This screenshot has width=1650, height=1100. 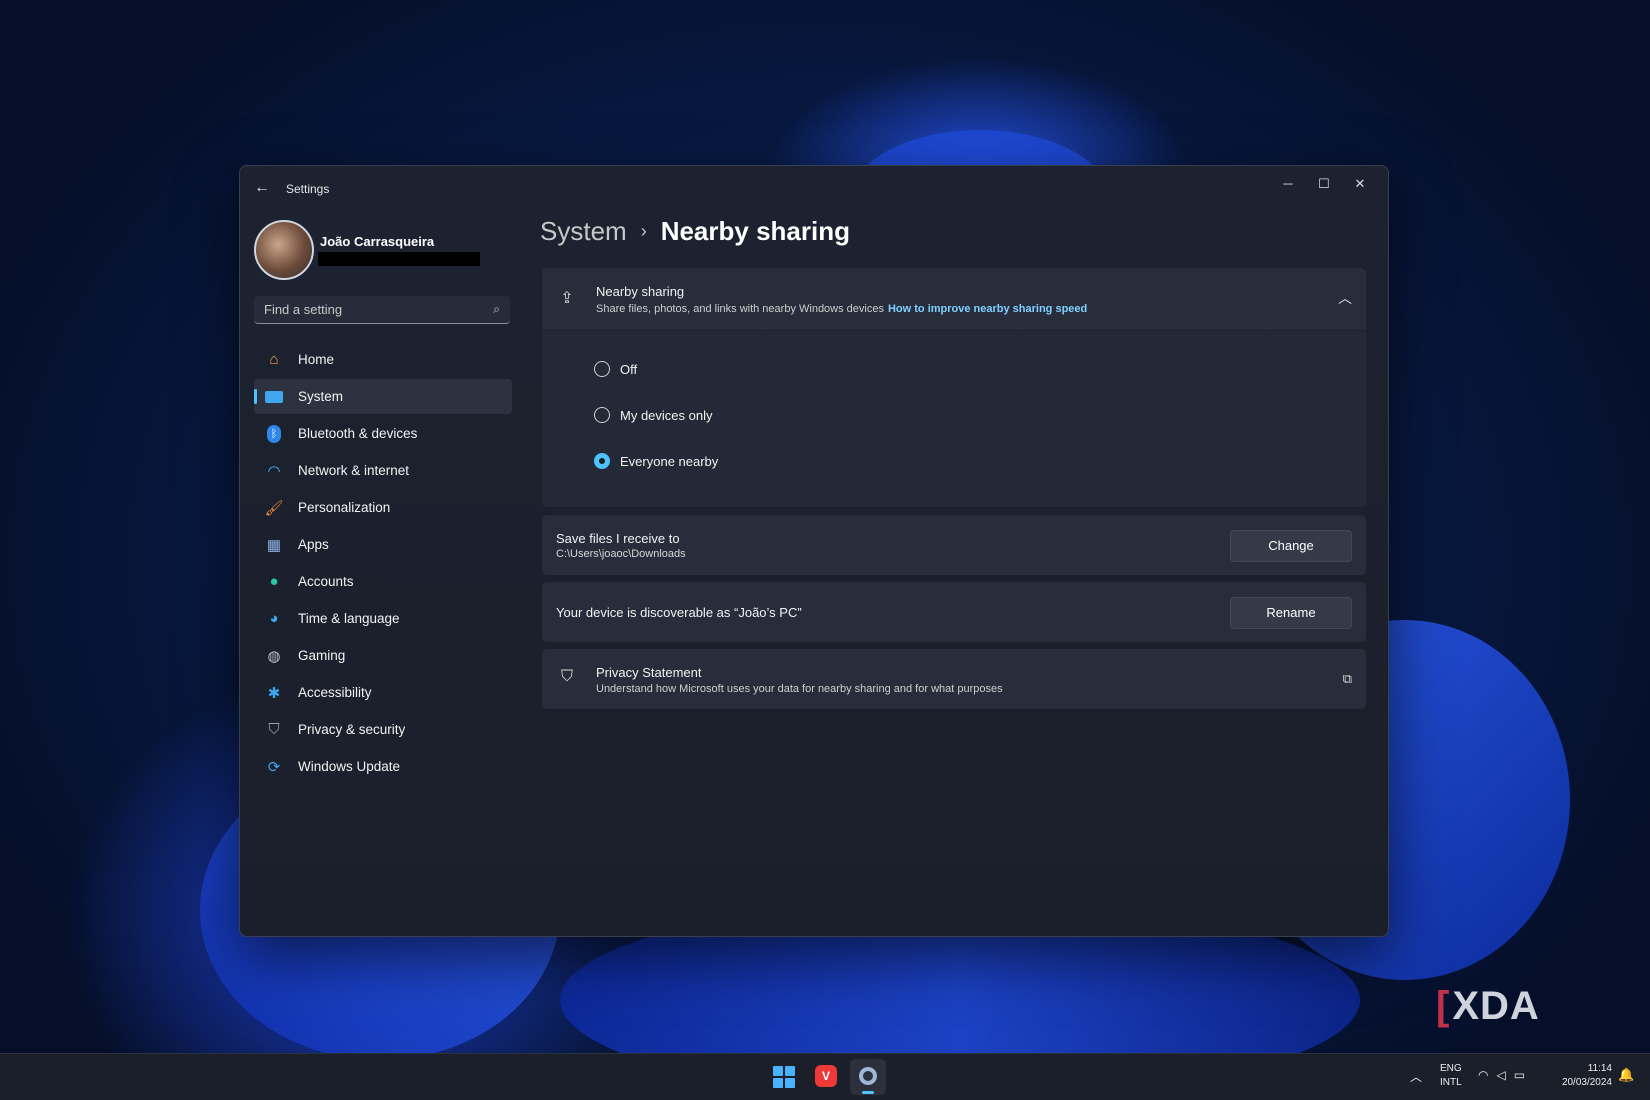 I want to click on save-files-path: C:\Users\joaoc\Downloads, so click(x=621, y=554).